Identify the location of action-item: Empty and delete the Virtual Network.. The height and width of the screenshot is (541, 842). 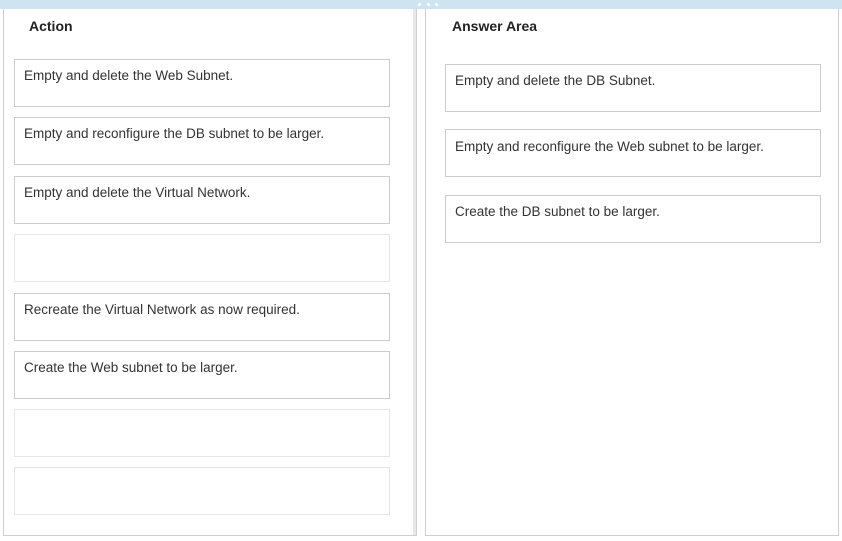
(202, 200).